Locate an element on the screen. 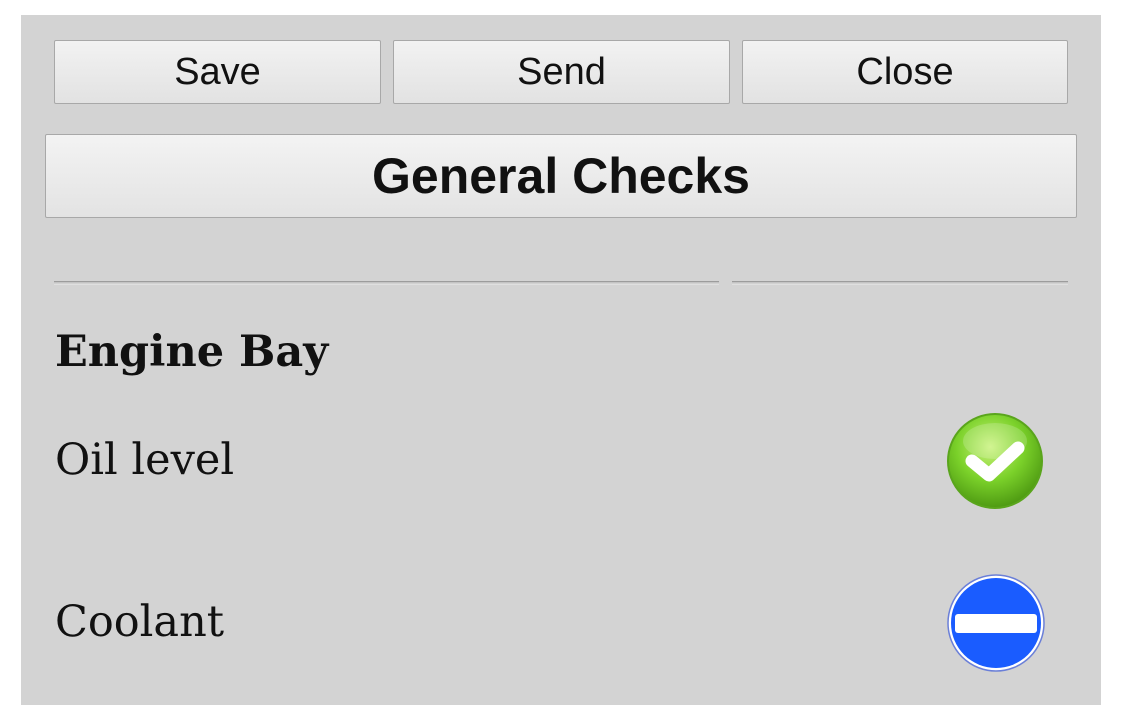 The image size is (1123, 720). save-button-label: Save is located at coordinates (217, 71).